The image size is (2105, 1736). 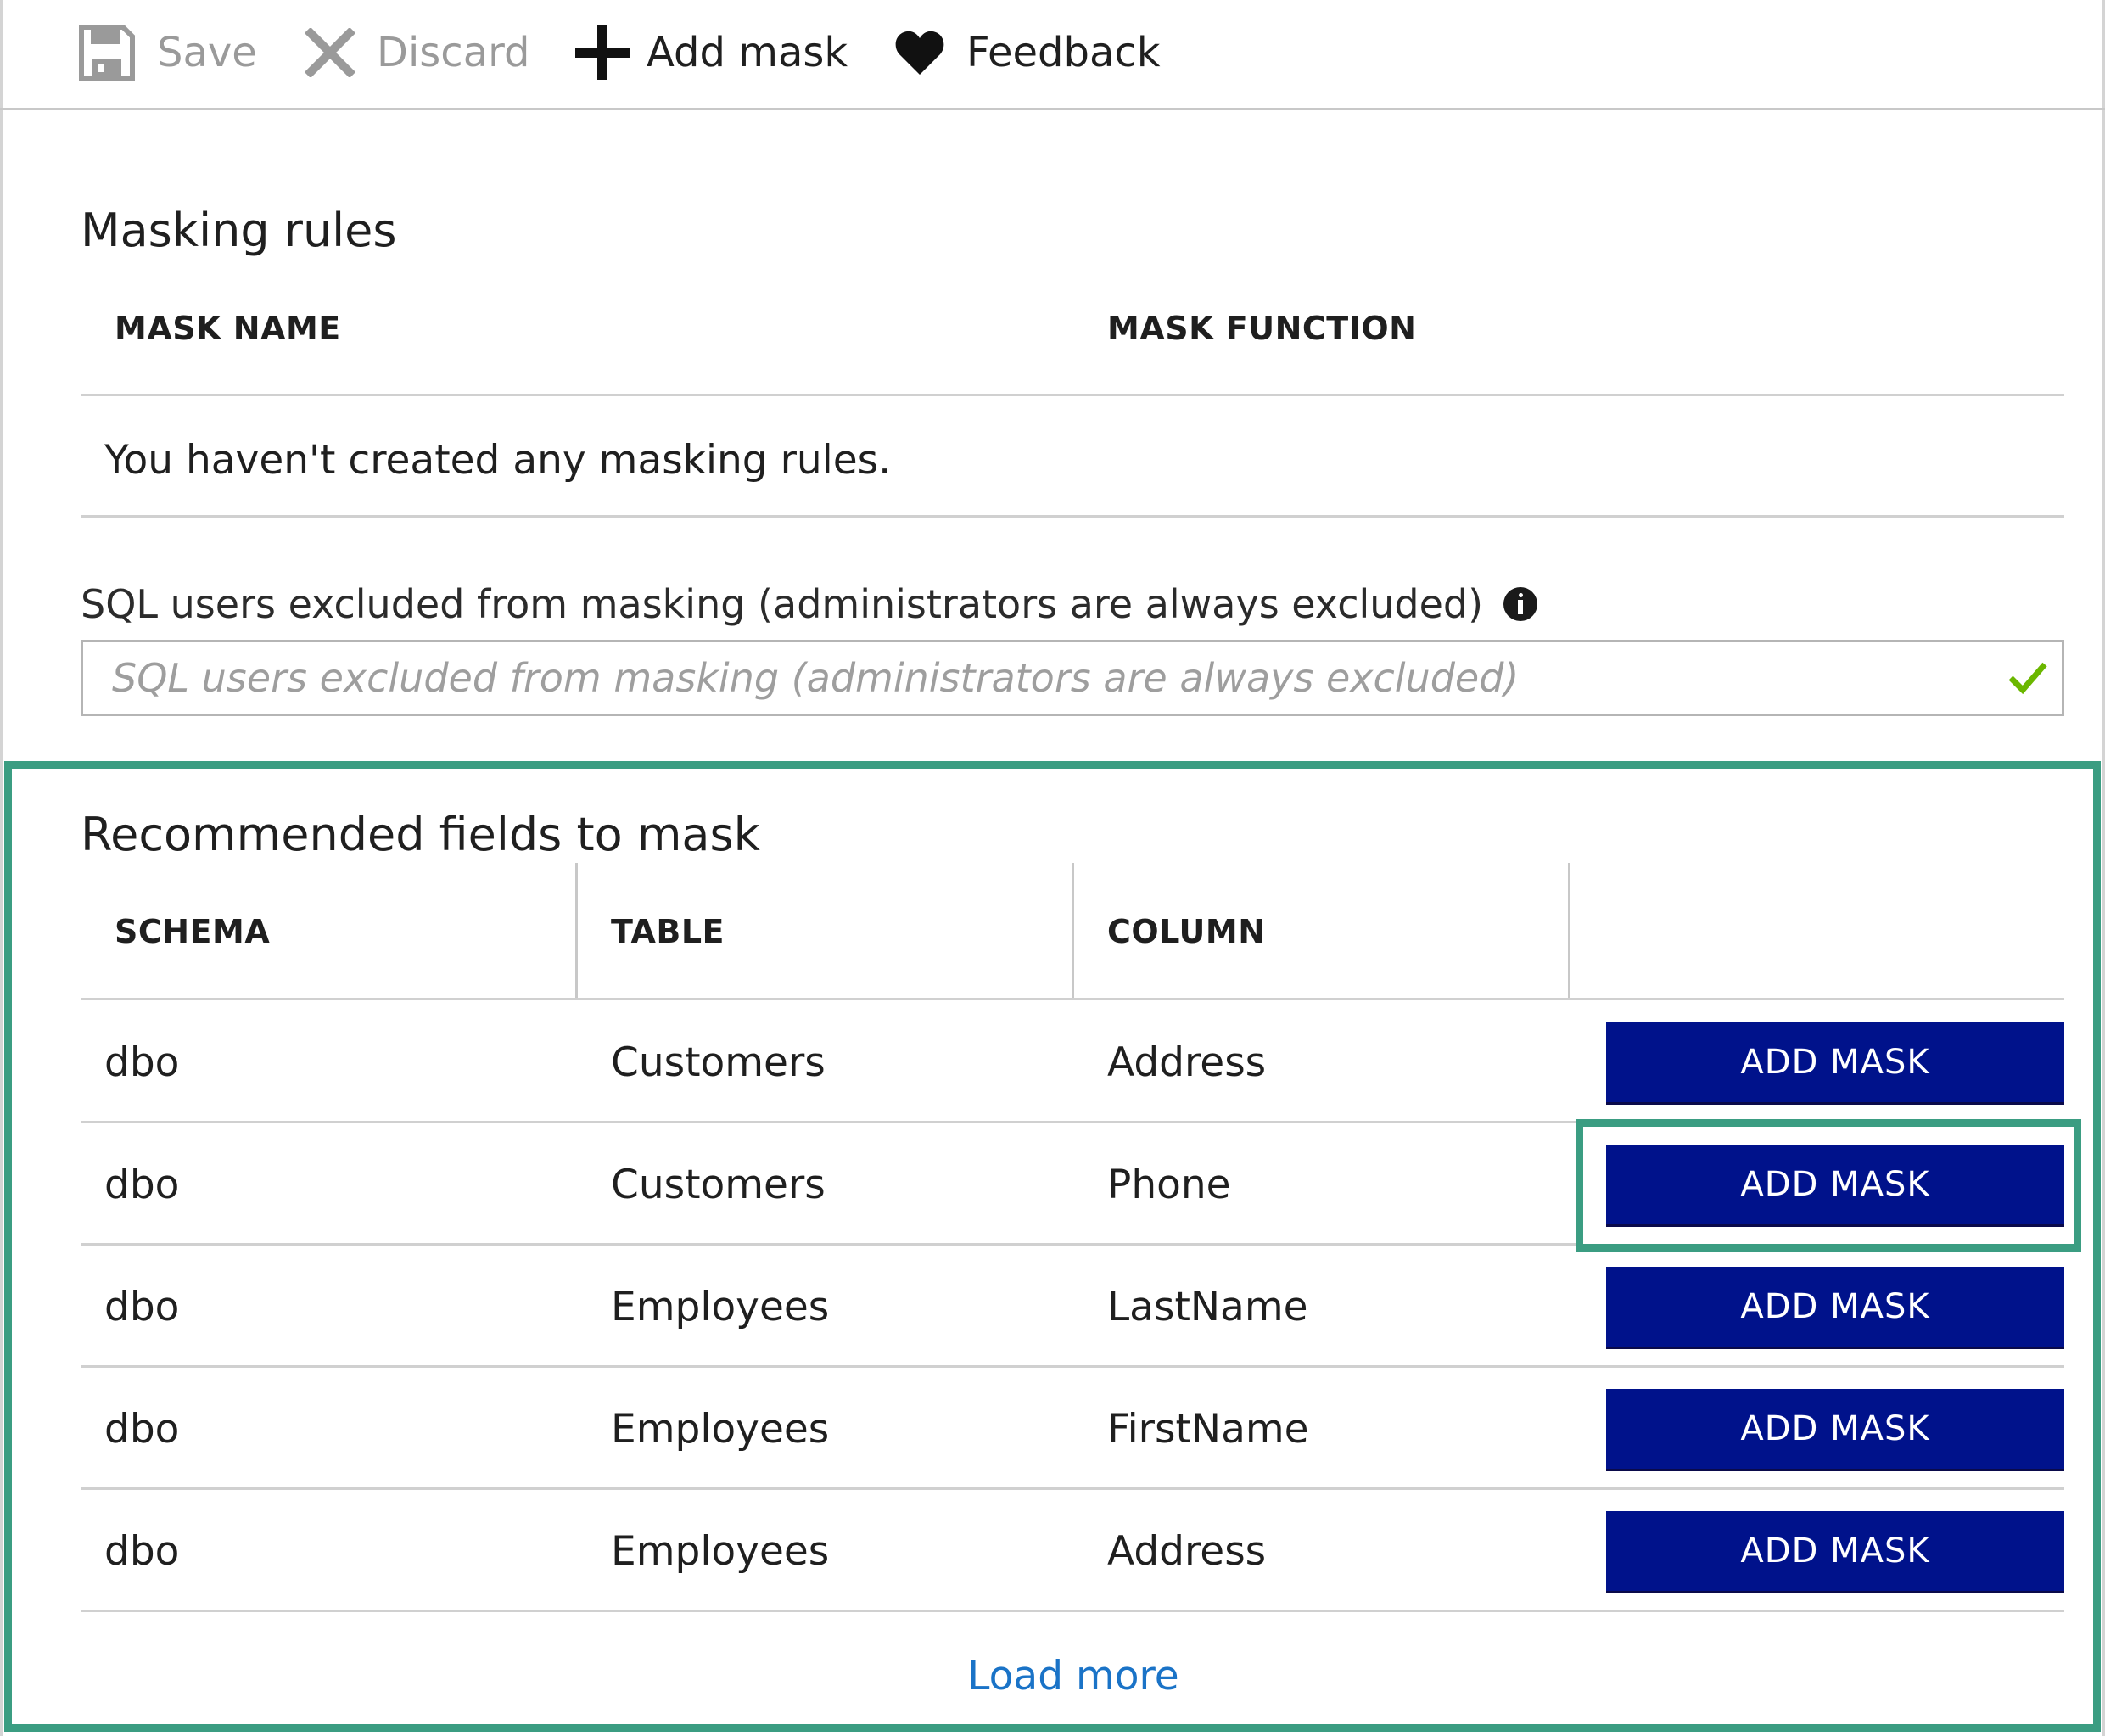 What do you see at coordinates (2028, 679) in the screenshot?
I see `checkmark-icon` at bounding box center [2028, 679].